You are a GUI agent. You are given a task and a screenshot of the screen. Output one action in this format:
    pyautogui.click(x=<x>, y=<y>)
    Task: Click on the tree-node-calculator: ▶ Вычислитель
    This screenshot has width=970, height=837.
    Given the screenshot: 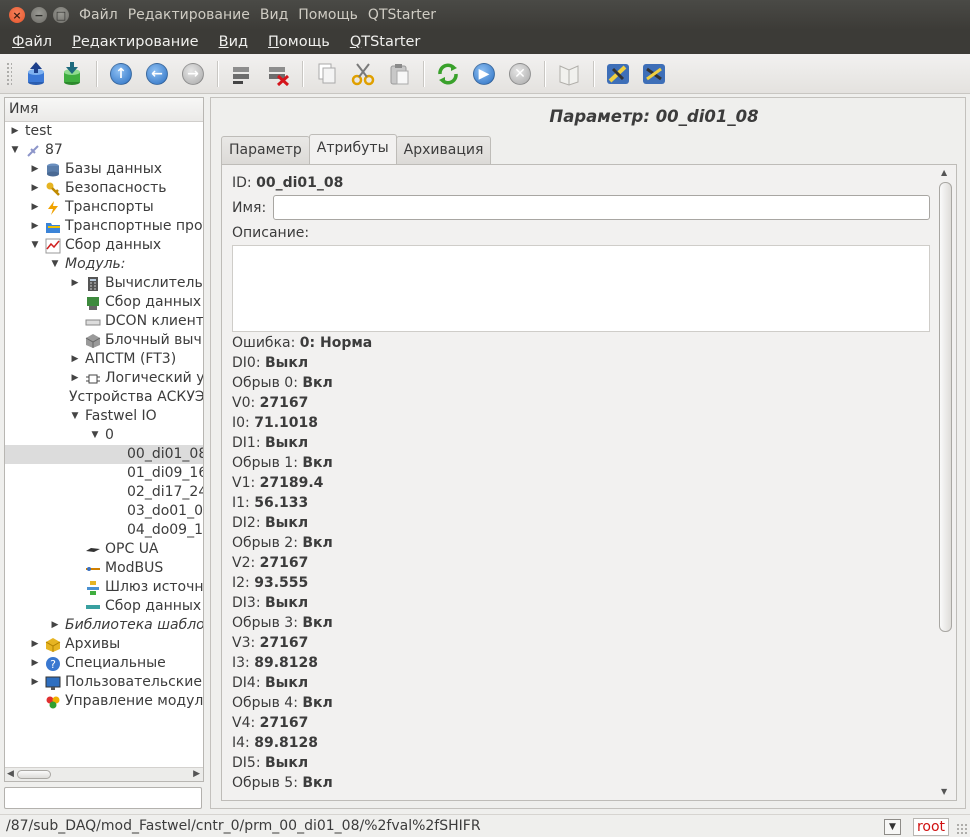 What is the action you would take?
    pyautogui.click(x=136, y=283)
    